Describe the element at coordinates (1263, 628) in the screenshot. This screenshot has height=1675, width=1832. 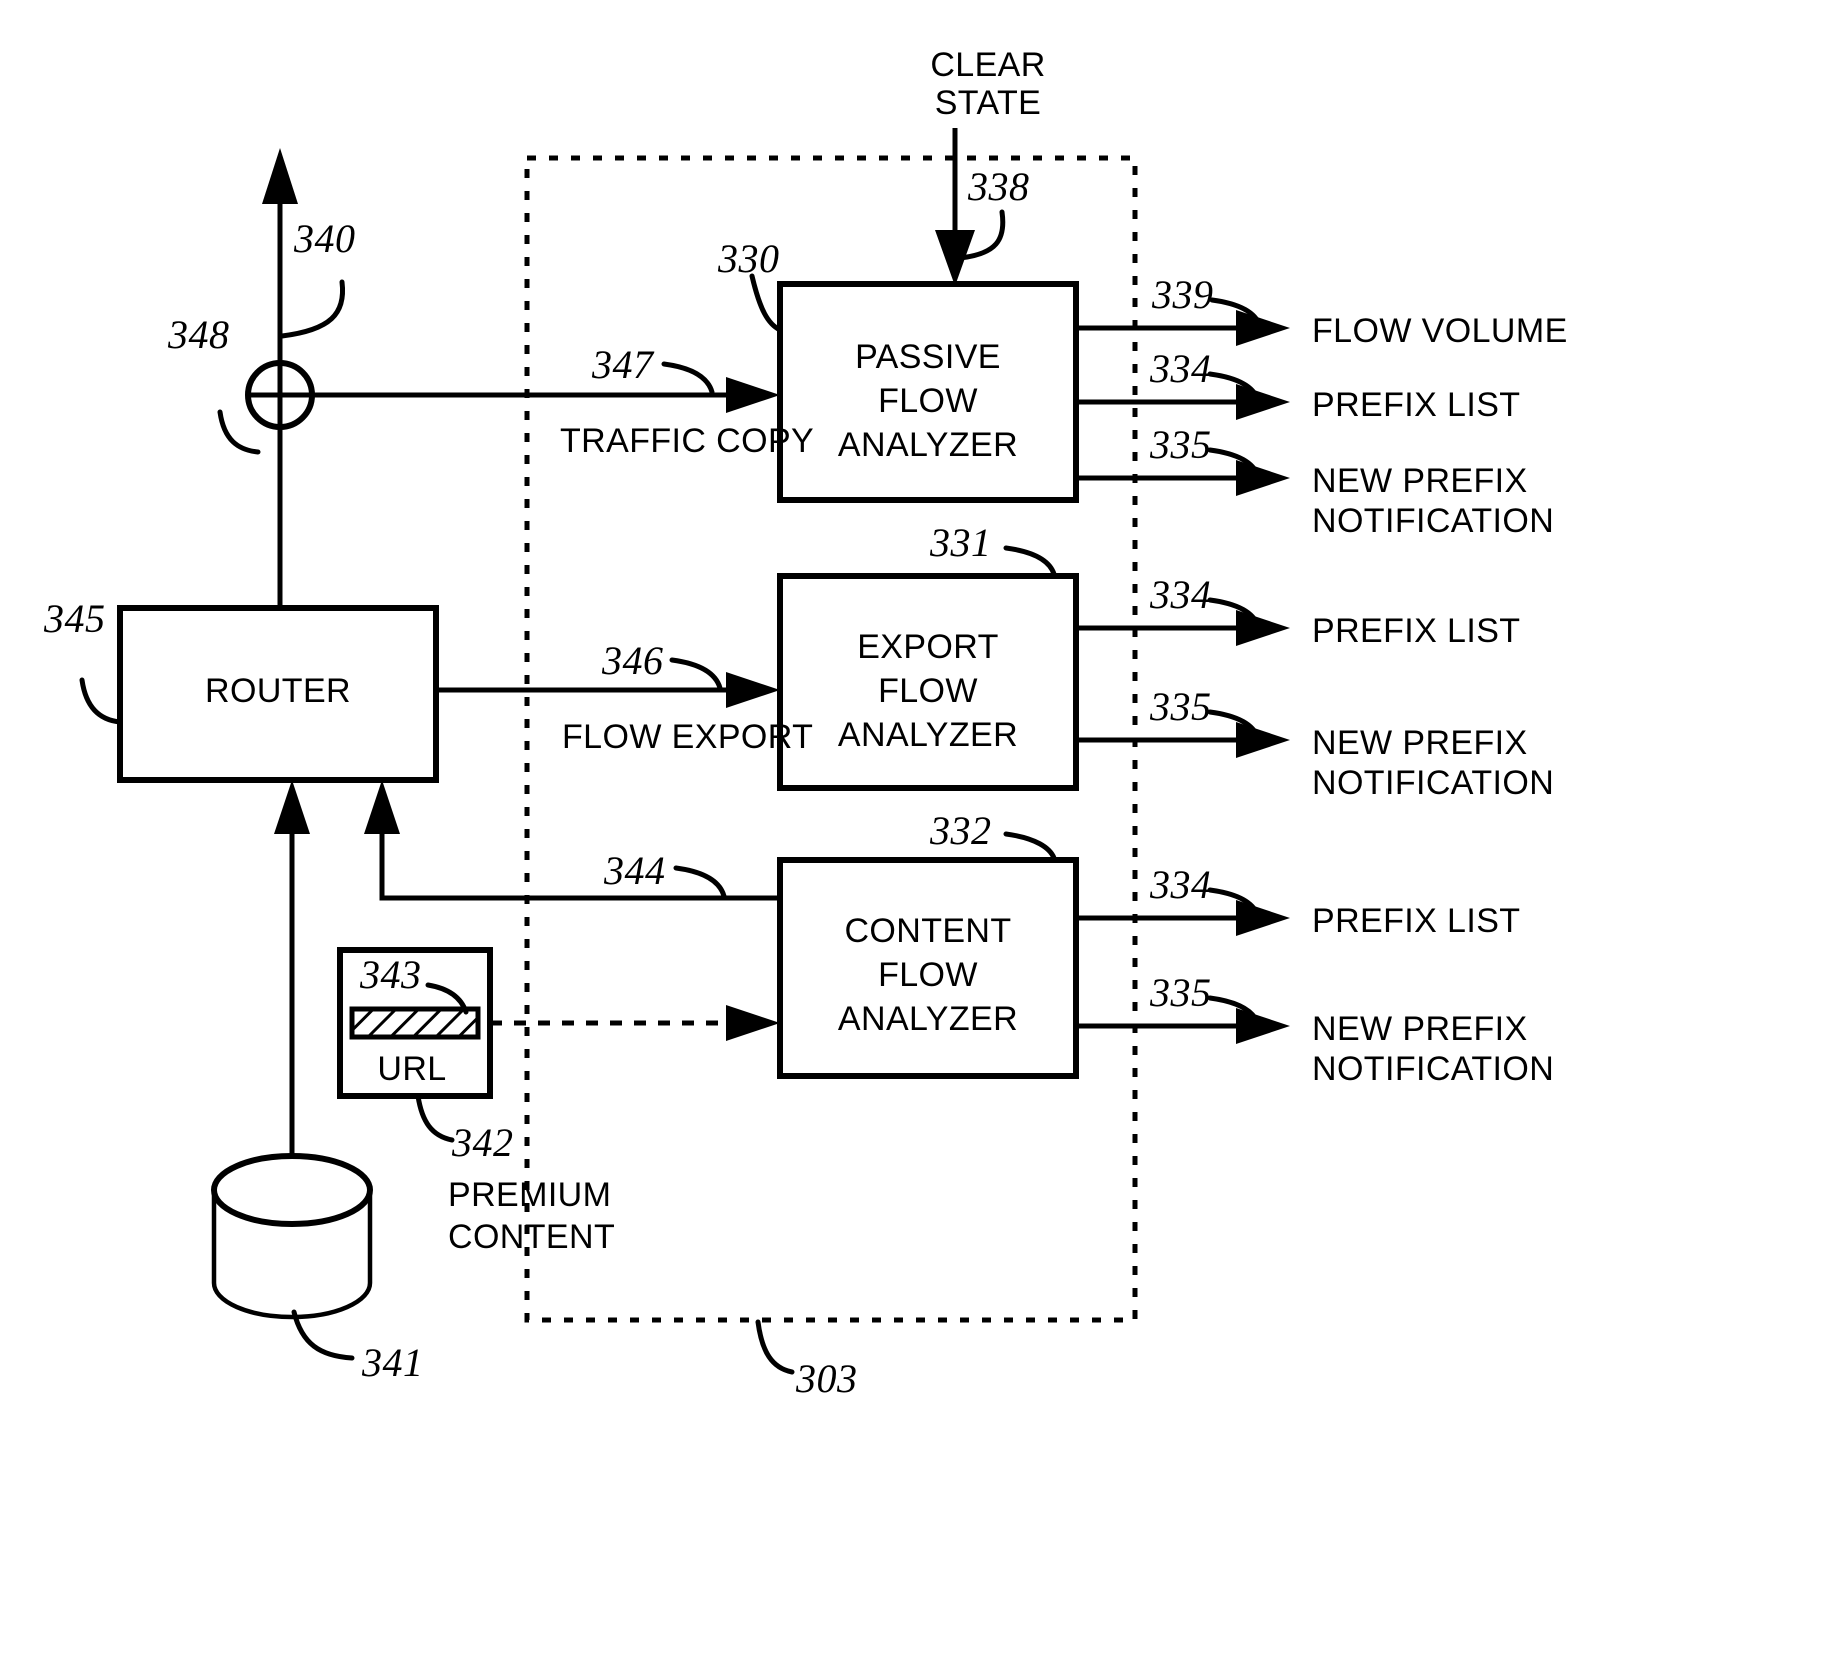
I see `efa-output-prefix-list-arrowhead` at that location.